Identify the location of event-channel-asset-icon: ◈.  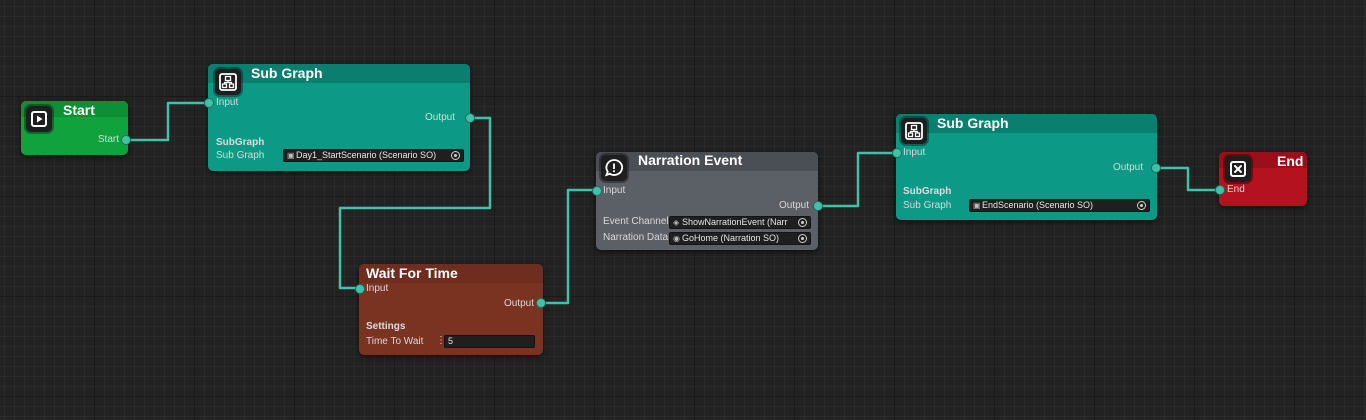
(676, 222).